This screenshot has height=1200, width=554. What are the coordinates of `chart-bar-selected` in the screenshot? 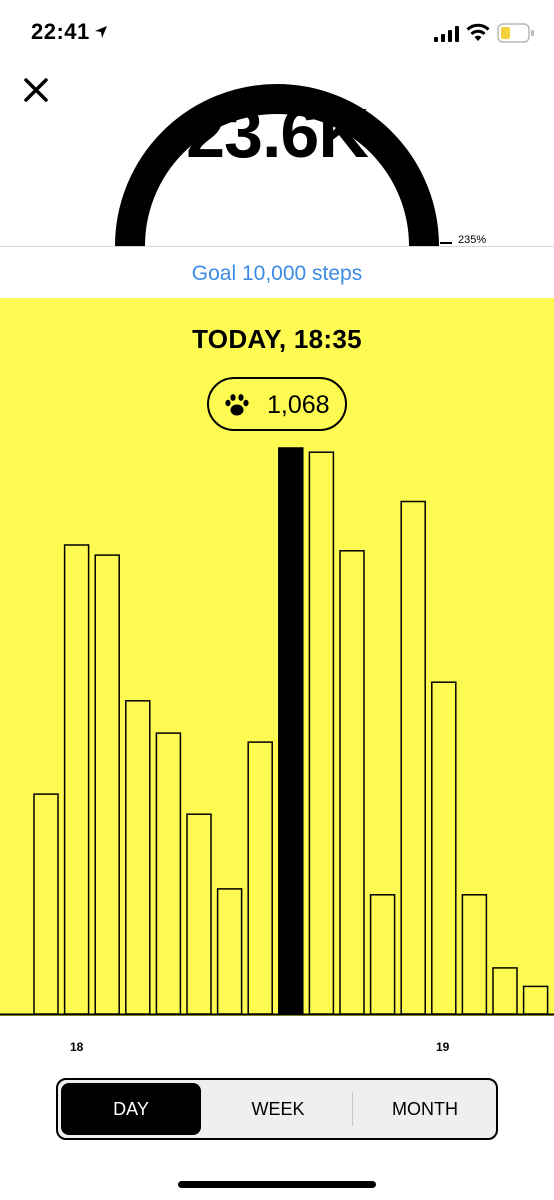 It's located at (291, 731).